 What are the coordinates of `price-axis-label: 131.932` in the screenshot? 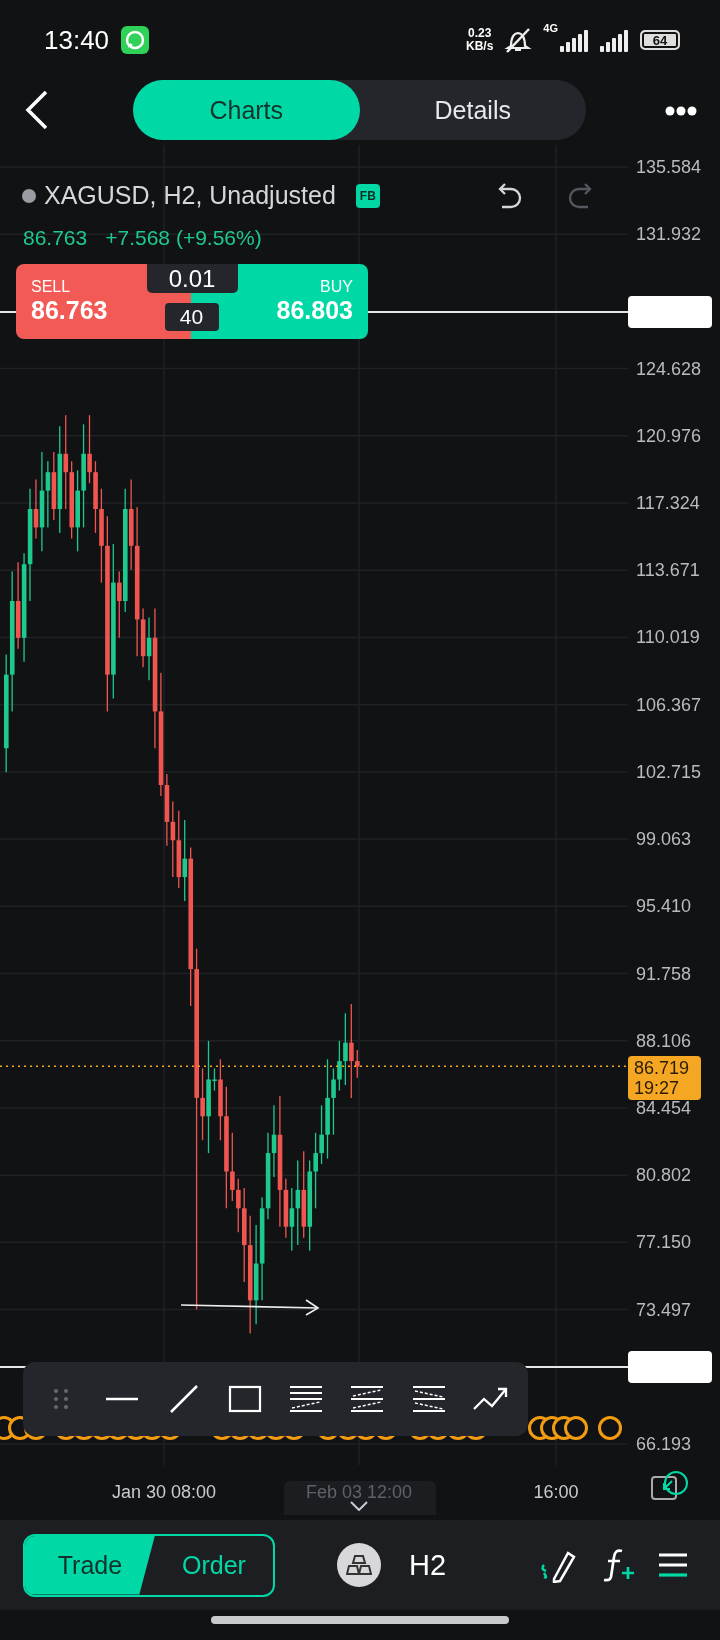 It's located at (669, 234).